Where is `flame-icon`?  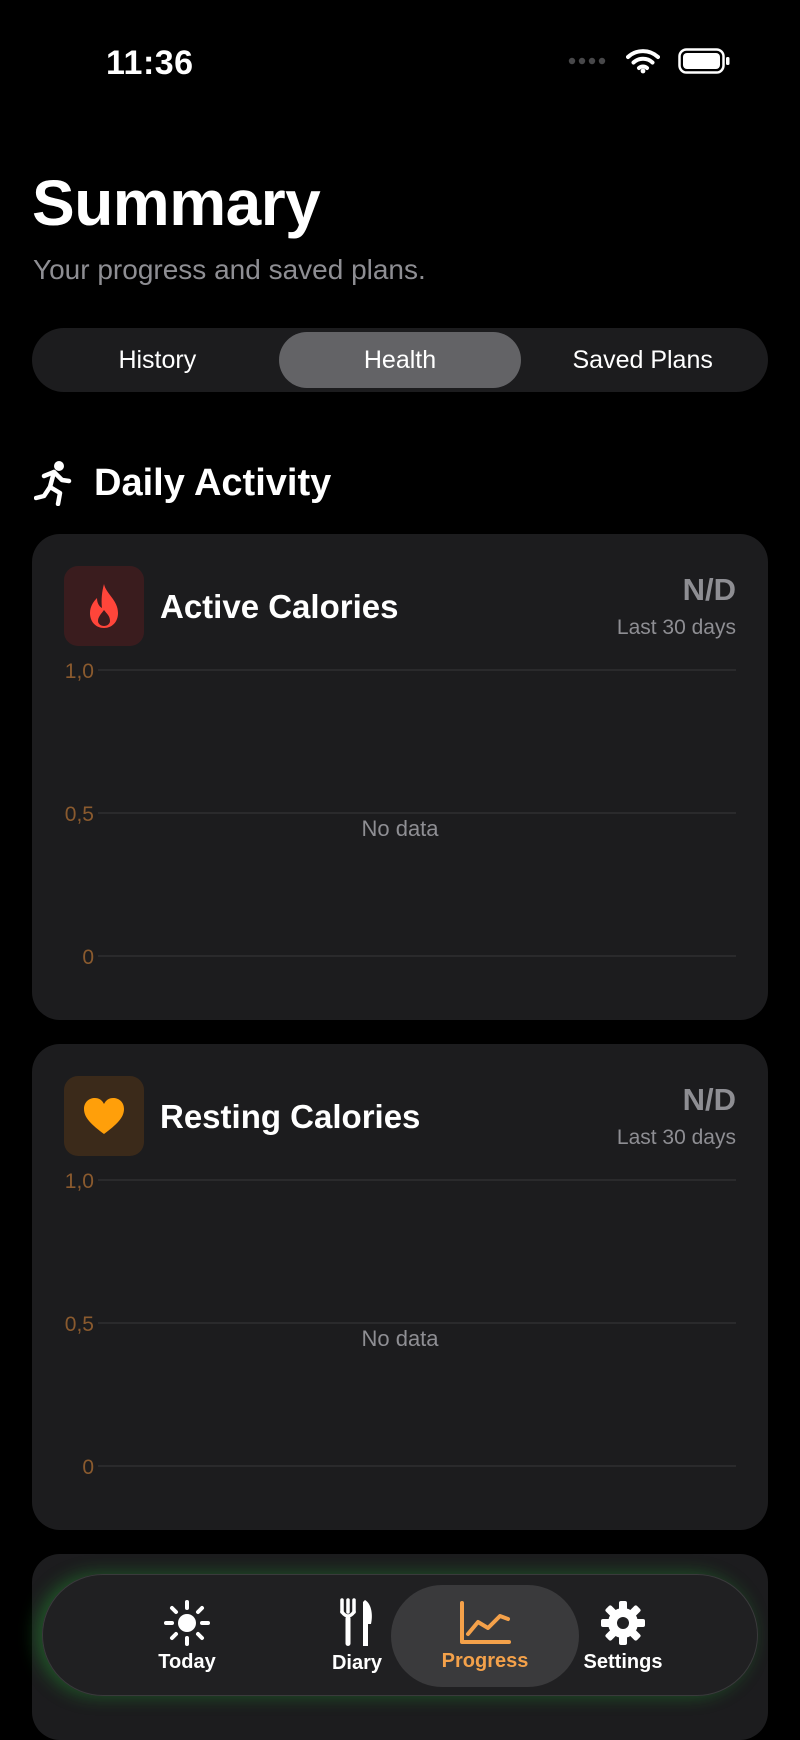
flame-icon is located at coordinates (104, 606).